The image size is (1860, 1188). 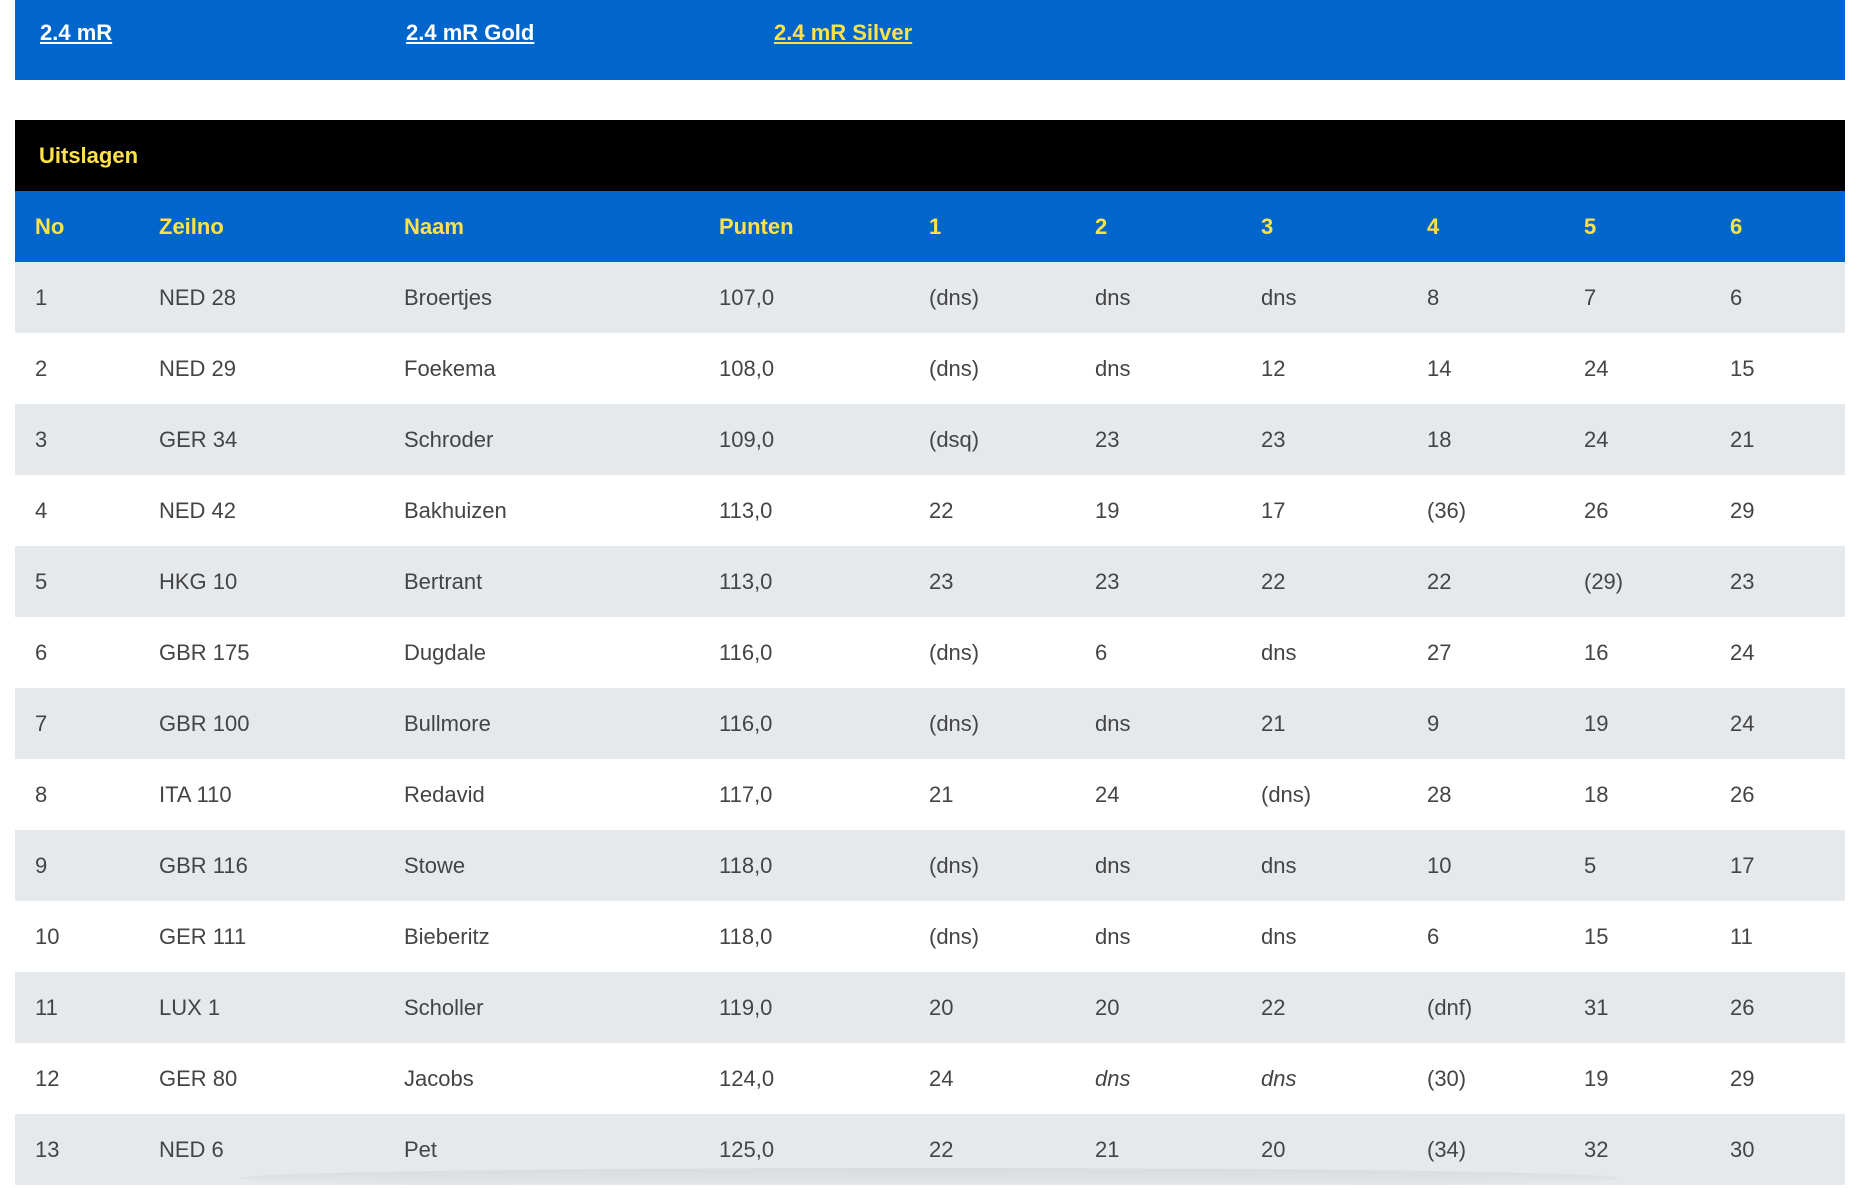 I want to click on cell-punten: 117,0, so click(x=746, y=794).